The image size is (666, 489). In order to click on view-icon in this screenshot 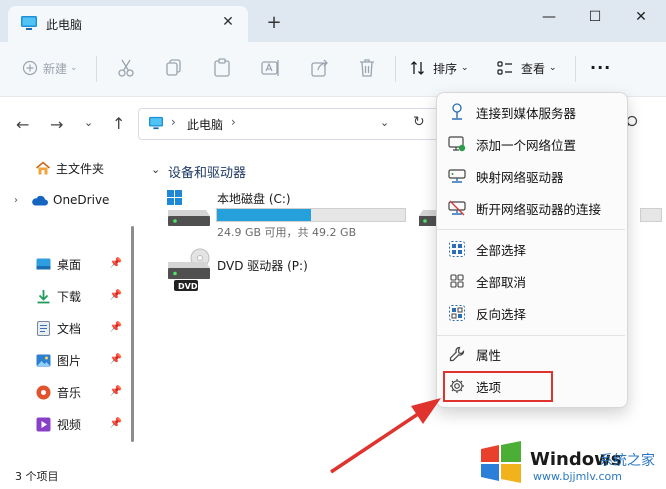, I will do `click(505, 68)`.